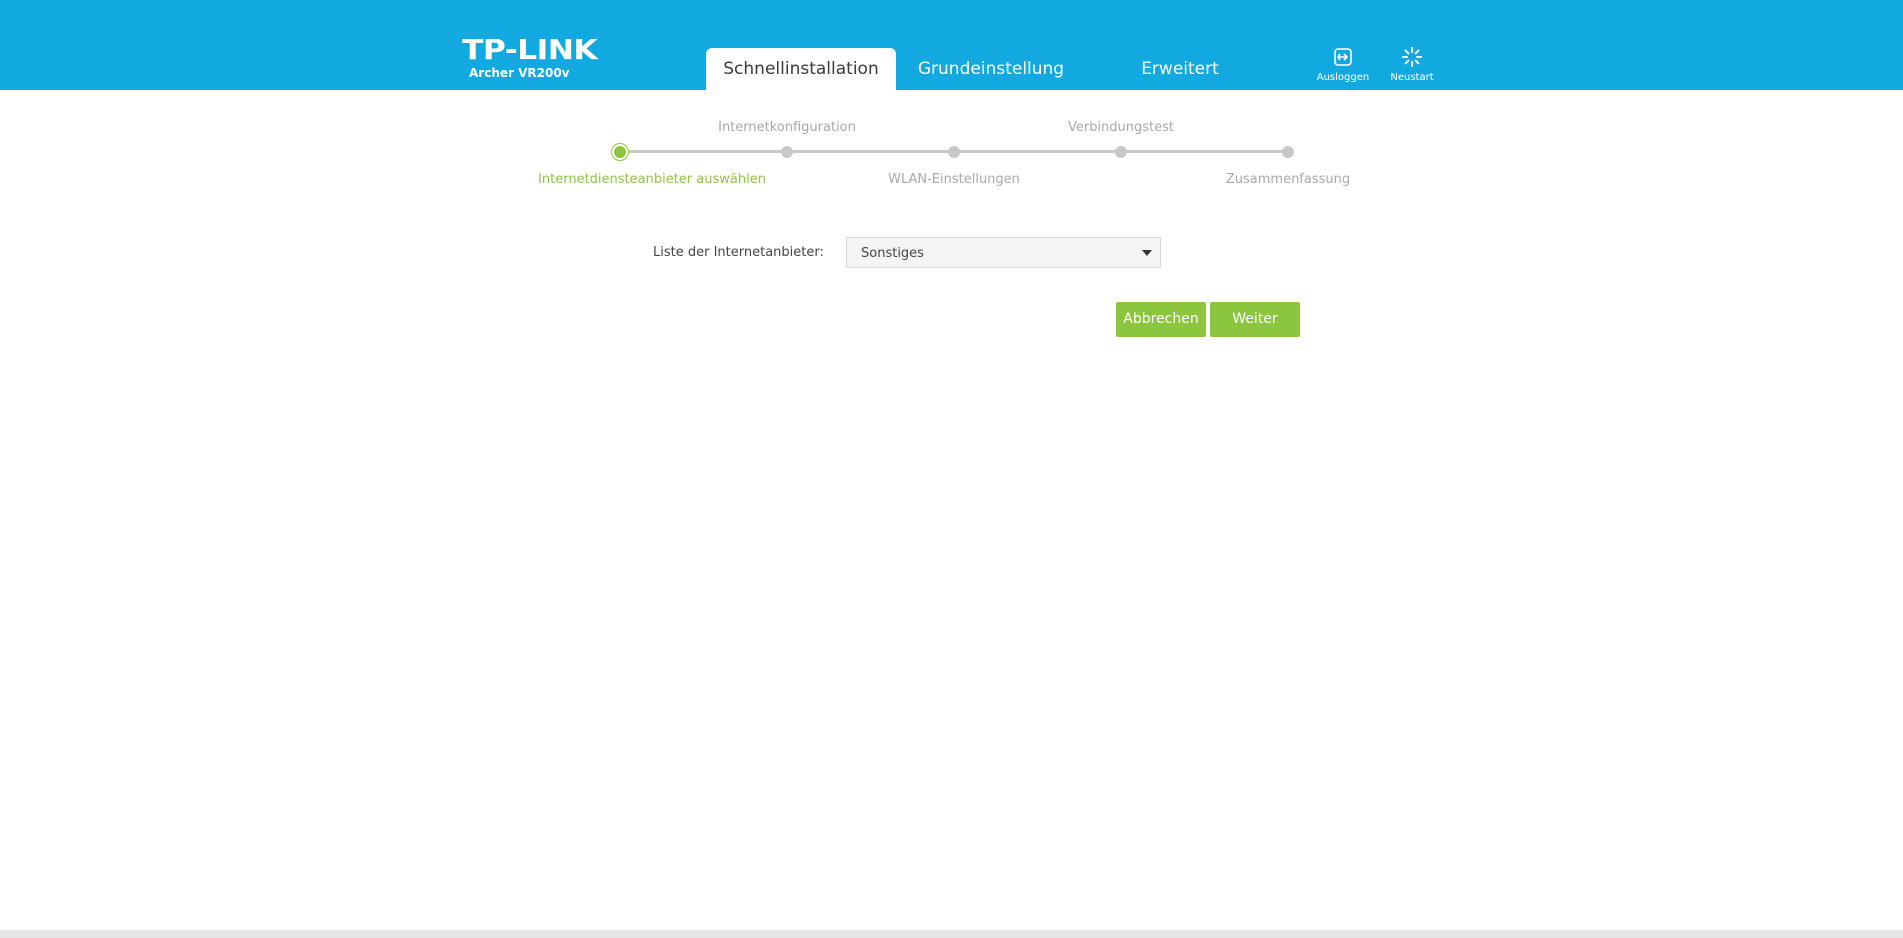 This screenshot has height=938, width=1903. Describe the element at coordinates (1343, 77) in the screenshot. I see `logout-label: Ausloggen` at that location.